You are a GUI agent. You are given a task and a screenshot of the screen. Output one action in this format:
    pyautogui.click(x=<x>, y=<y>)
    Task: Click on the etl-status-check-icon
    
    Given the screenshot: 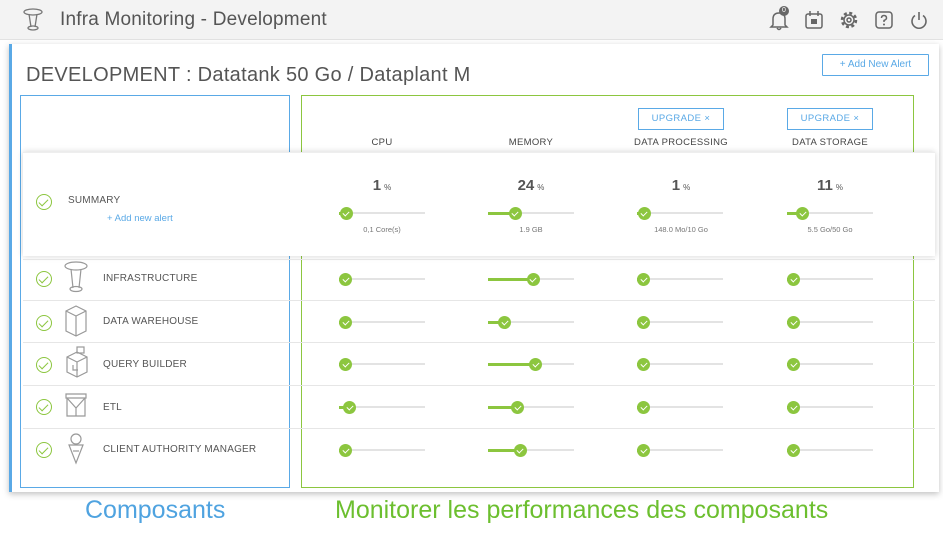 What is the action you would take?
    pyautogui.click(x=44, y=407)
    